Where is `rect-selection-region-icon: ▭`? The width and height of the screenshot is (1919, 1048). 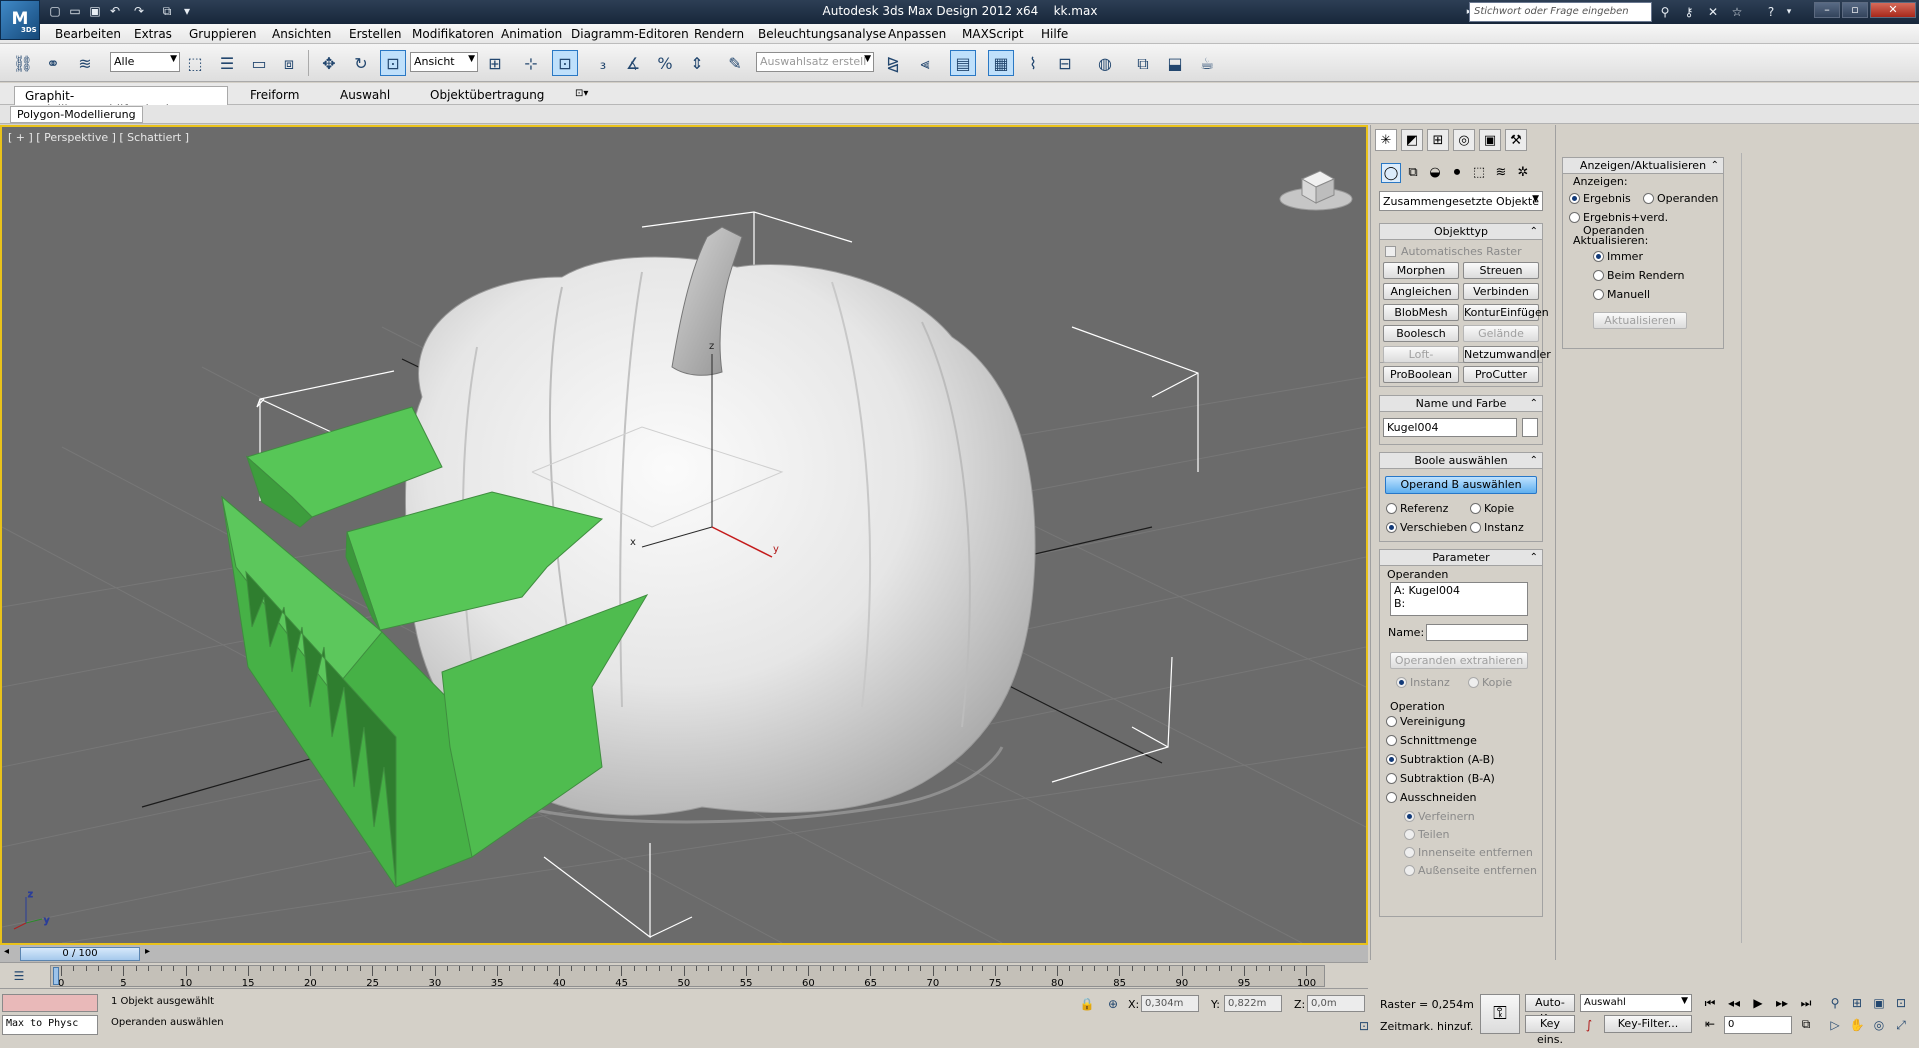 rect-selection-region-icon: ▭ is located at coordinates (259, 63).